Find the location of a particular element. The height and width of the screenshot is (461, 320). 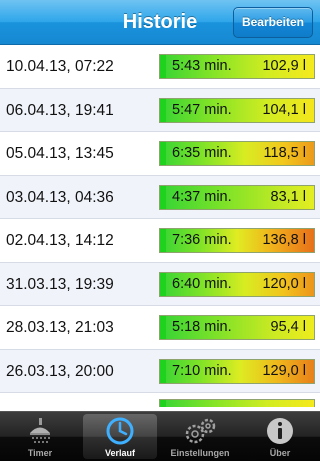

row-date: 02.04.13, 14:12 is located at coordinates (60, 240).